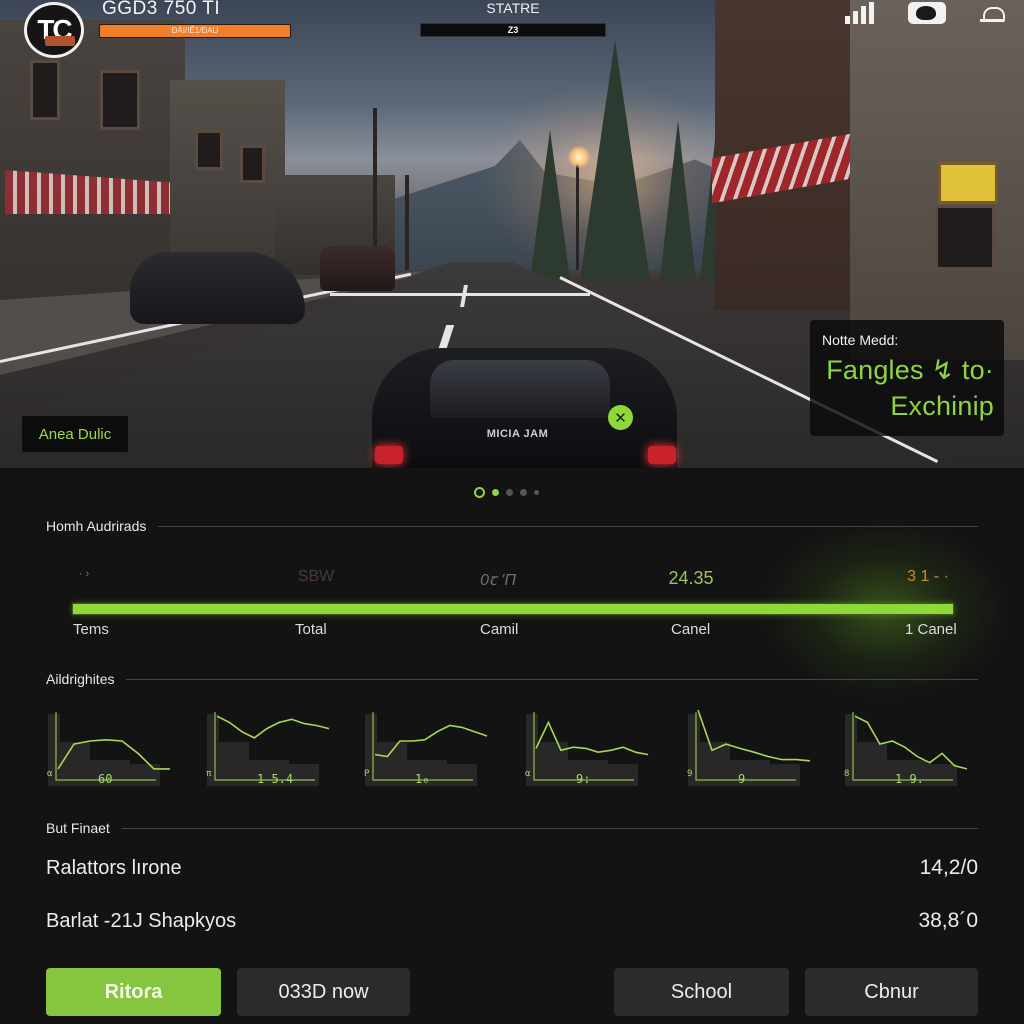 The image size is (1024, 1024). I want to click on signal-icon, so click(859, 13).